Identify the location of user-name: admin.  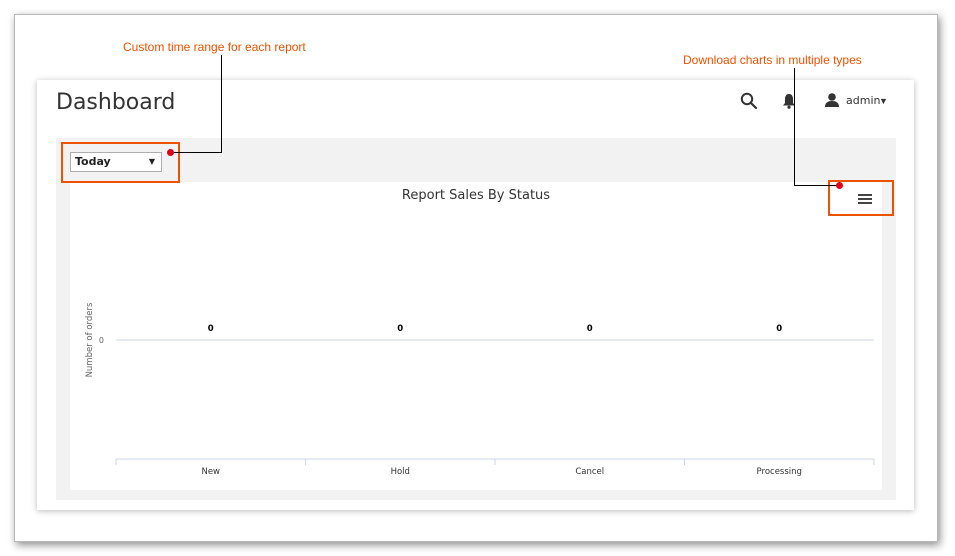
(863, 100).